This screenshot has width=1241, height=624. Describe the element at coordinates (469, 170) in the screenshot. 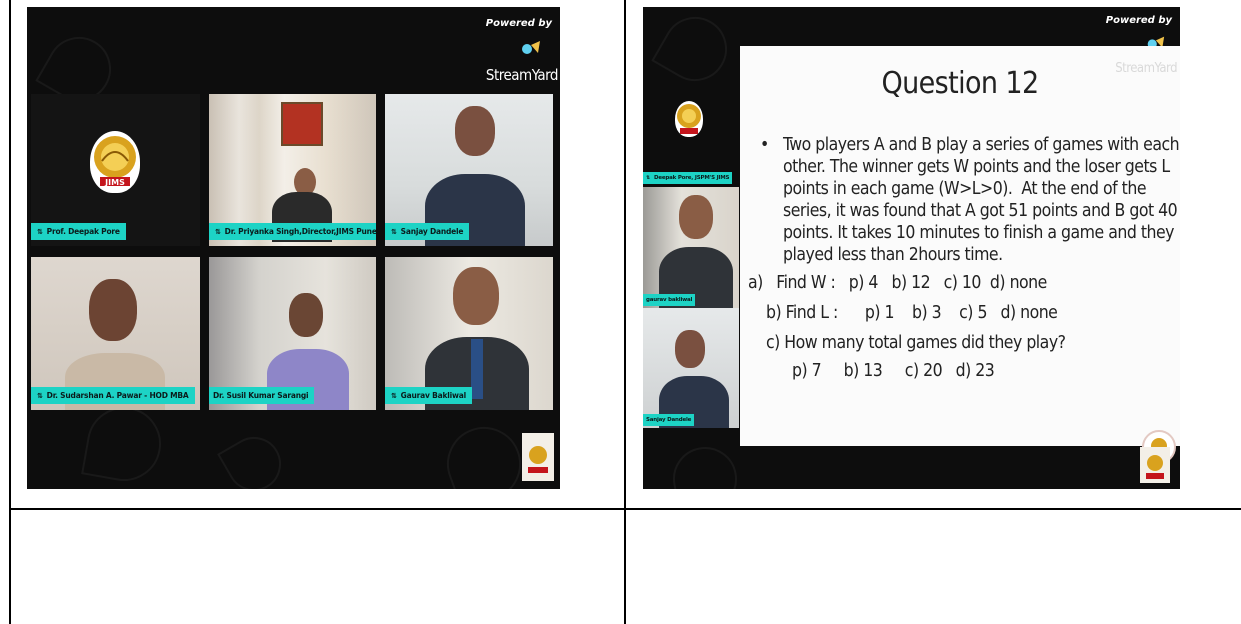

I see `participant-tile-sanjay: ⇅ Sanjay Dandele` at that location.